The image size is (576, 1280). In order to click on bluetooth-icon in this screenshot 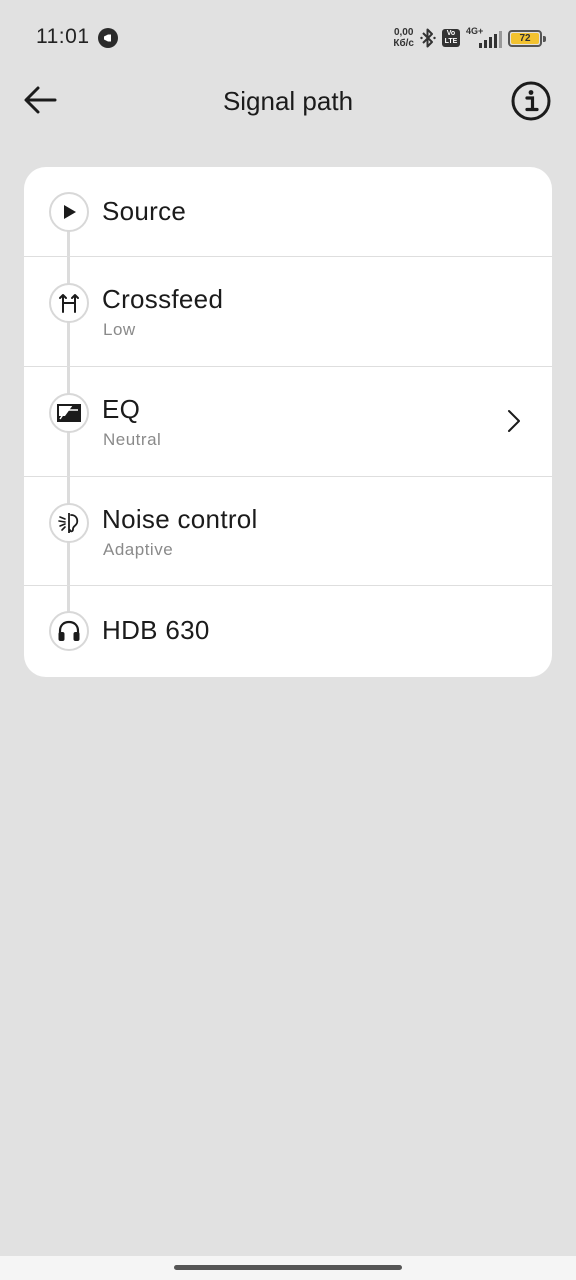, I will do `click(428, 38)`.